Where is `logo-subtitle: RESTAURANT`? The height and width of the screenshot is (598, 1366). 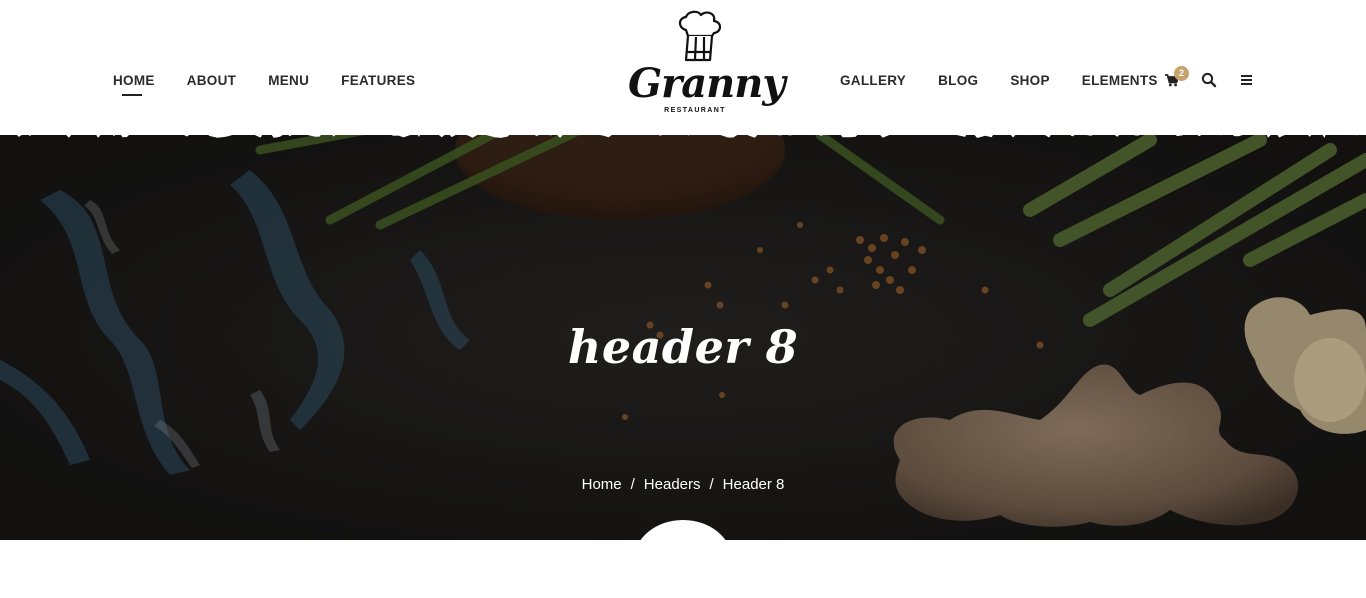 logo-subtitle: RESTAURANT is located at coordinates (695, 110).